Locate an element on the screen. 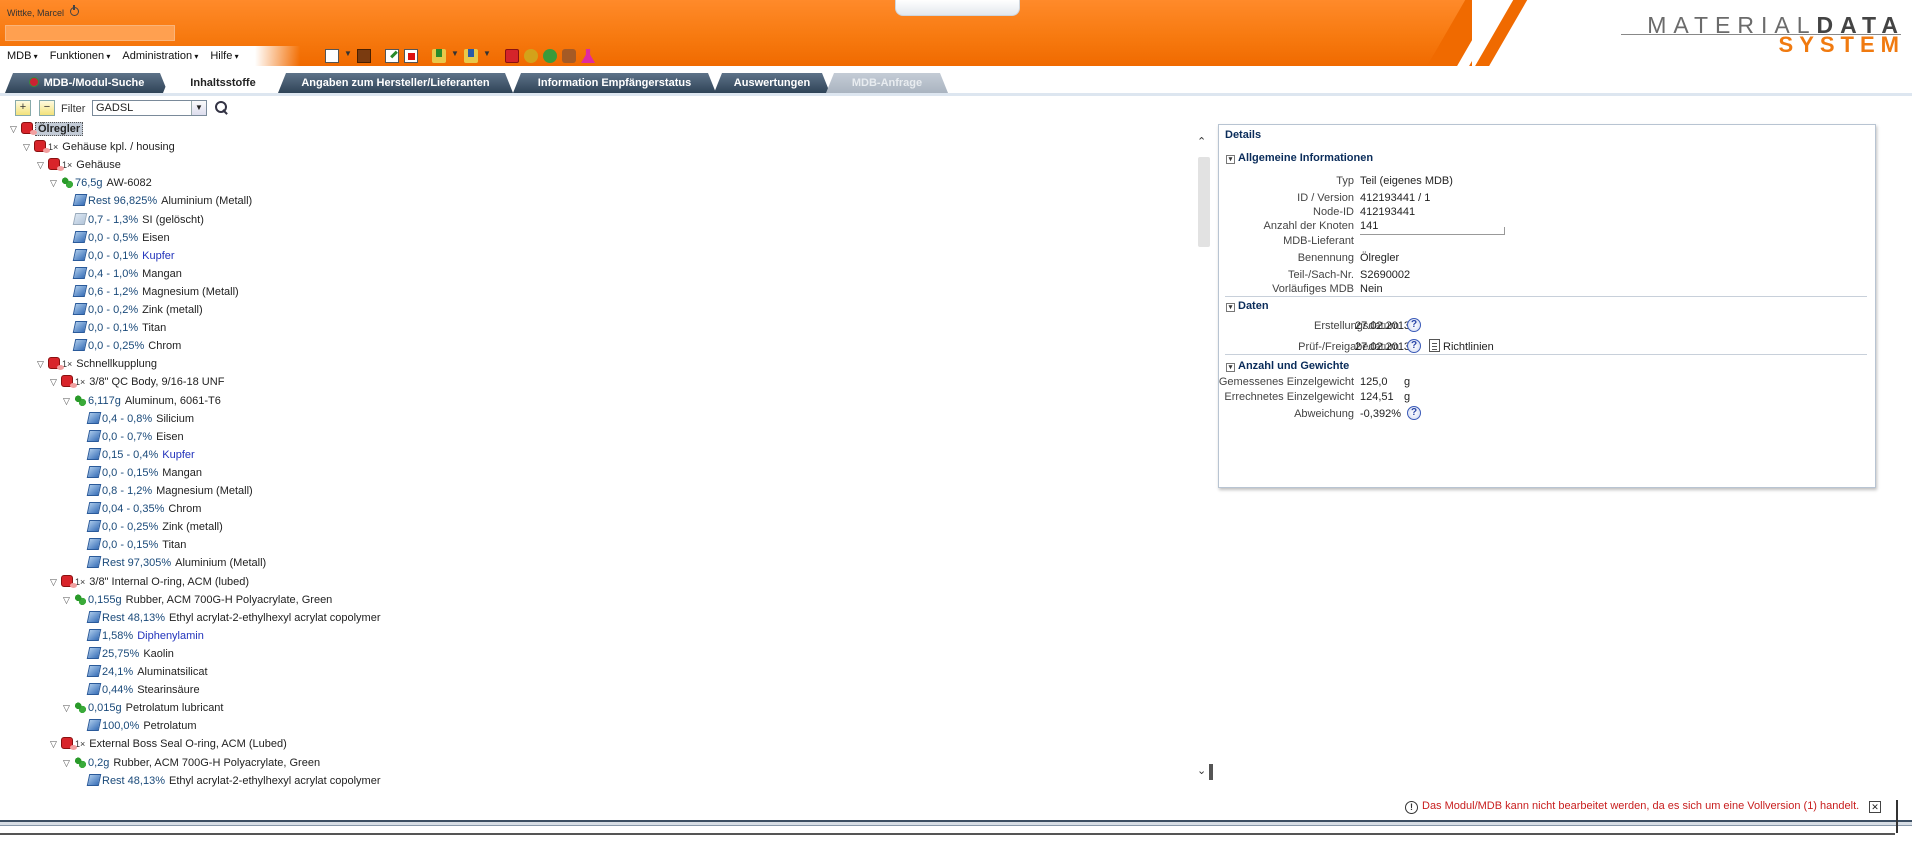 Image resolution: width=1912 pixels, height=841 pixels. filter-select: GADSL ▼ is located at coordinates (149, 108).